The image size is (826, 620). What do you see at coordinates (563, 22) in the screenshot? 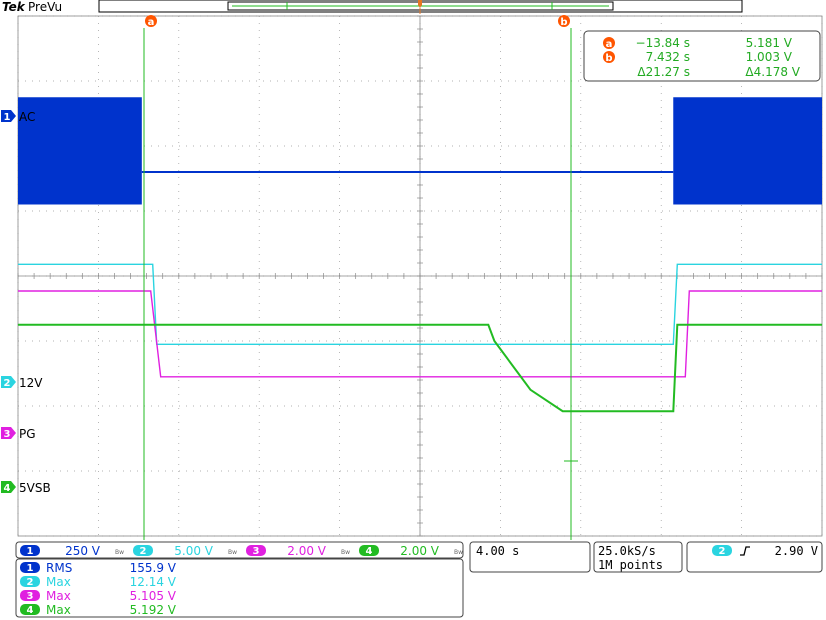
I see `cursor-b-label: b` at bounding box center [563, 22].